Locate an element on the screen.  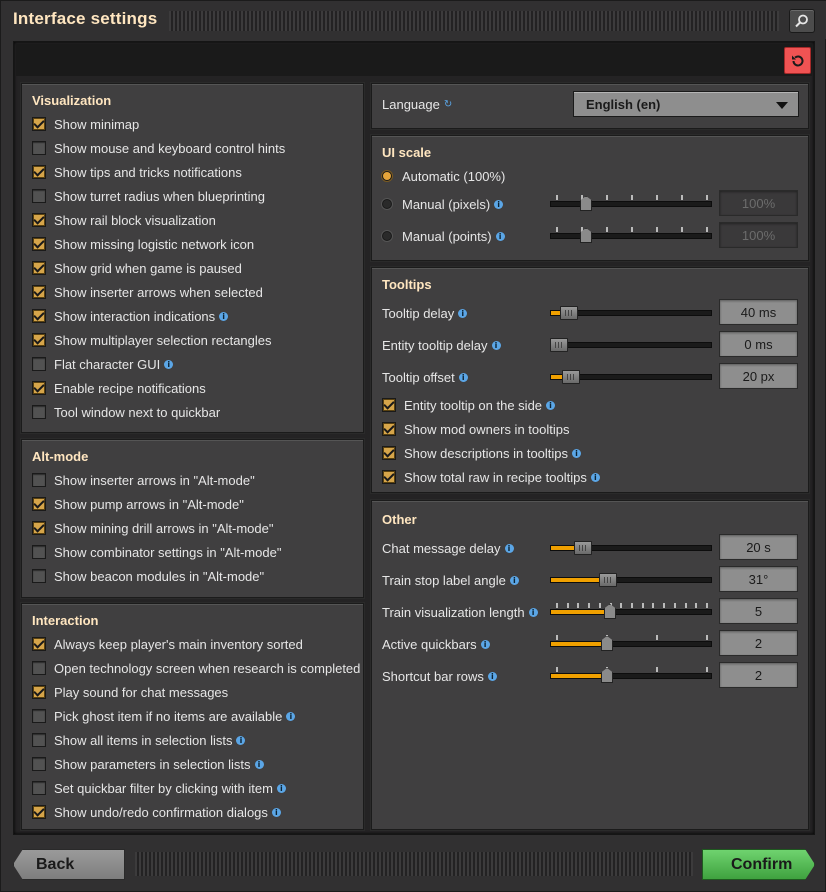
entity-tooltip-delay-slider is located at coordinates (631, 345).